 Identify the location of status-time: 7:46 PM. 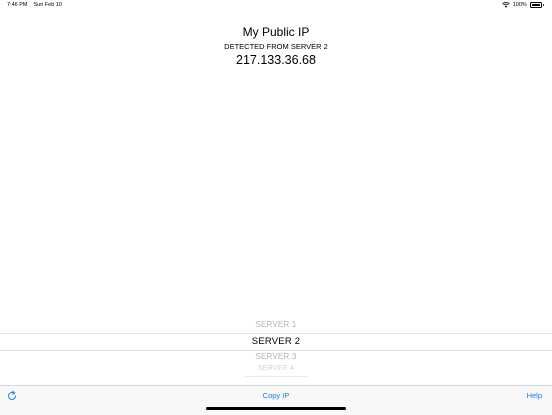
(17, 5).